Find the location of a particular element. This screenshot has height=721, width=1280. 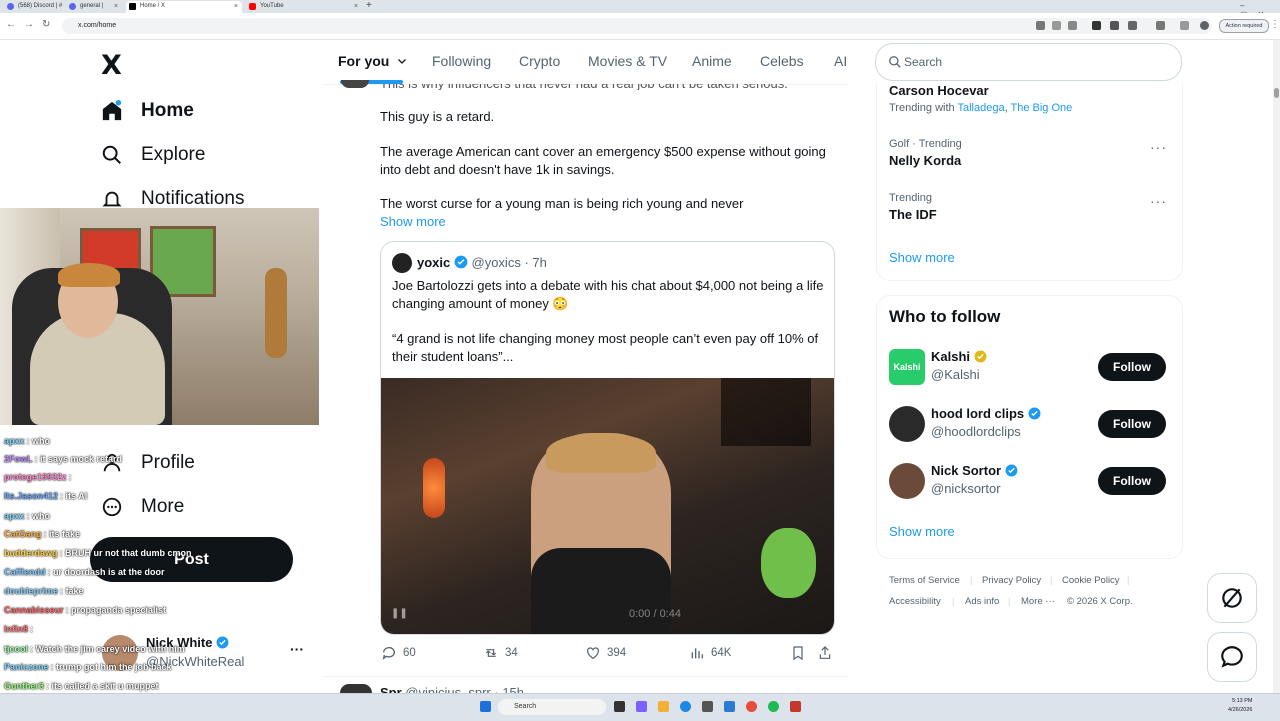

video-player: ❚❚ 0:00 / 0:44 is located at coordinates (607, 506).